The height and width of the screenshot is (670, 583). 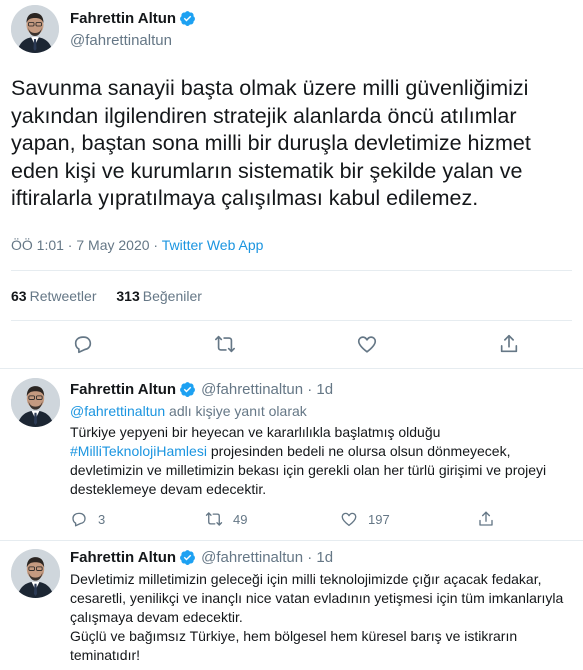 I want to click on tweet-meta: ÖÖ 1:01 · 7 May 2020 · Twitter Web App, so click(x=137, y=245).